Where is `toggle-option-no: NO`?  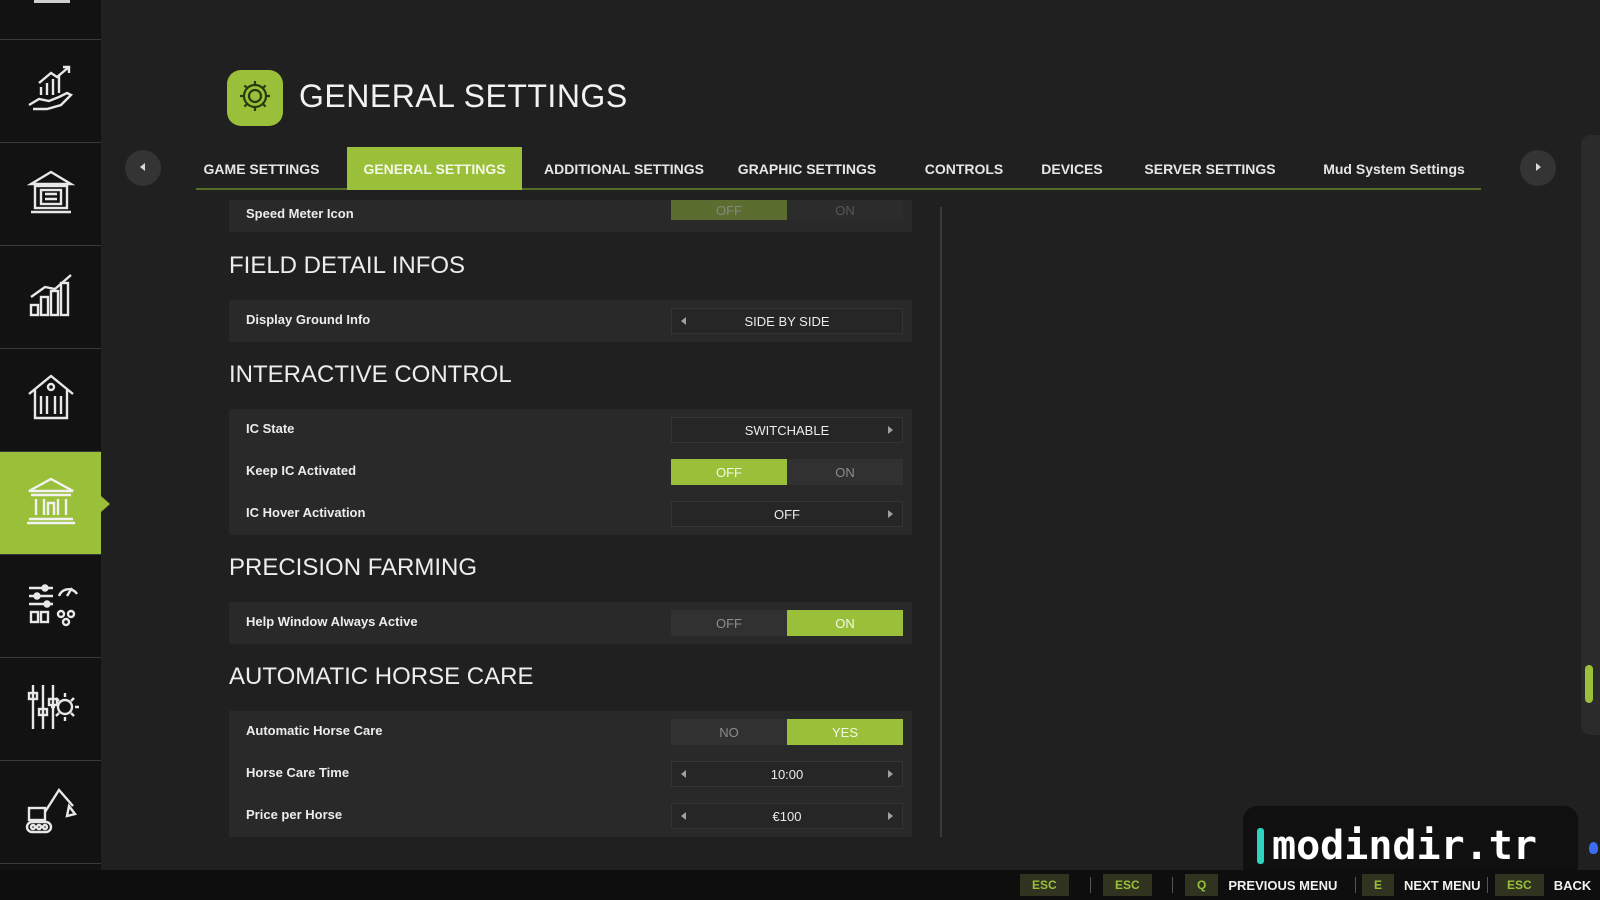
toggle-option-no: NO is located at coordinates (729, 732).